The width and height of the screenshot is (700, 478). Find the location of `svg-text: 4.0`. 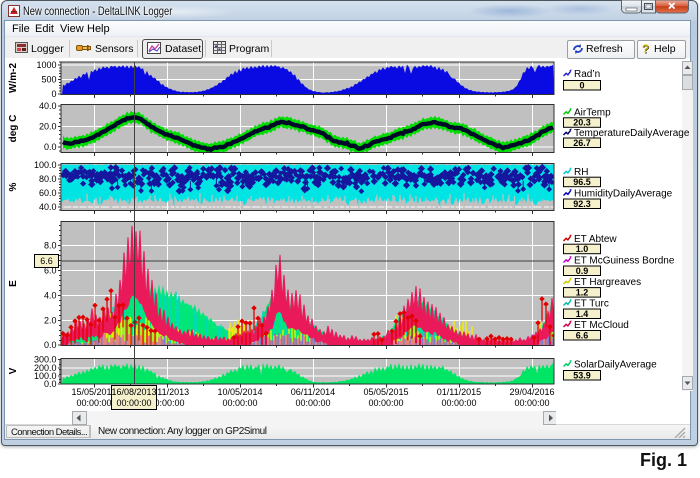

svg-text: 4.0 is located at coordinates (50, 296).